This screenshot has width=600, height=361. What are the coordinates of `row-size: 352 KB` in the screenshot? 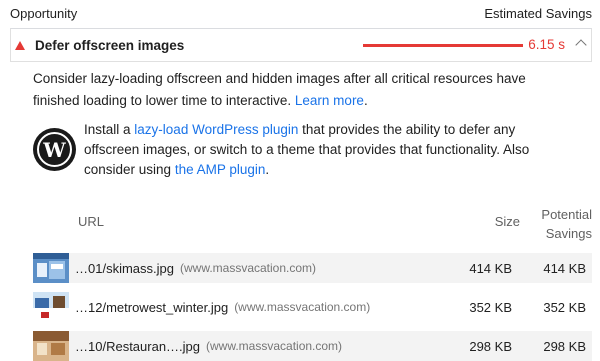 It's located at (490, 307).